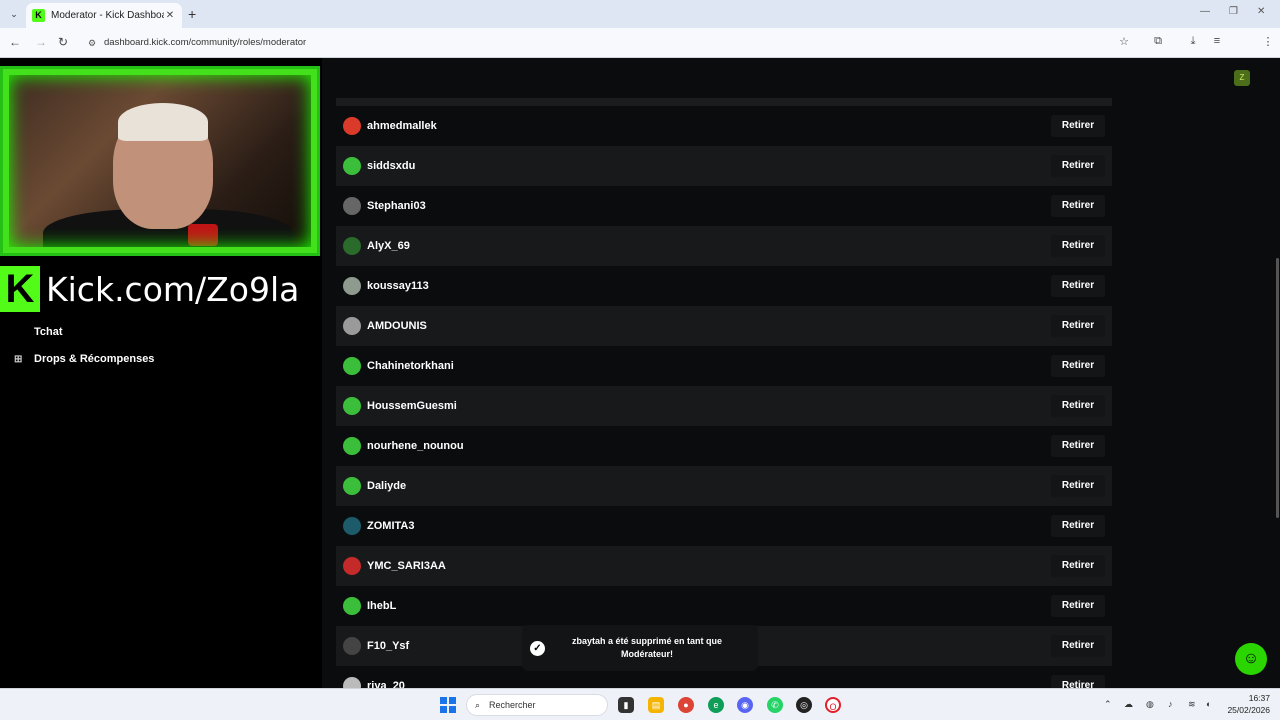  Describe the element at coordinates (1193, 41) in the screenshot. I see `downloads-icon: ⤓` at that location.